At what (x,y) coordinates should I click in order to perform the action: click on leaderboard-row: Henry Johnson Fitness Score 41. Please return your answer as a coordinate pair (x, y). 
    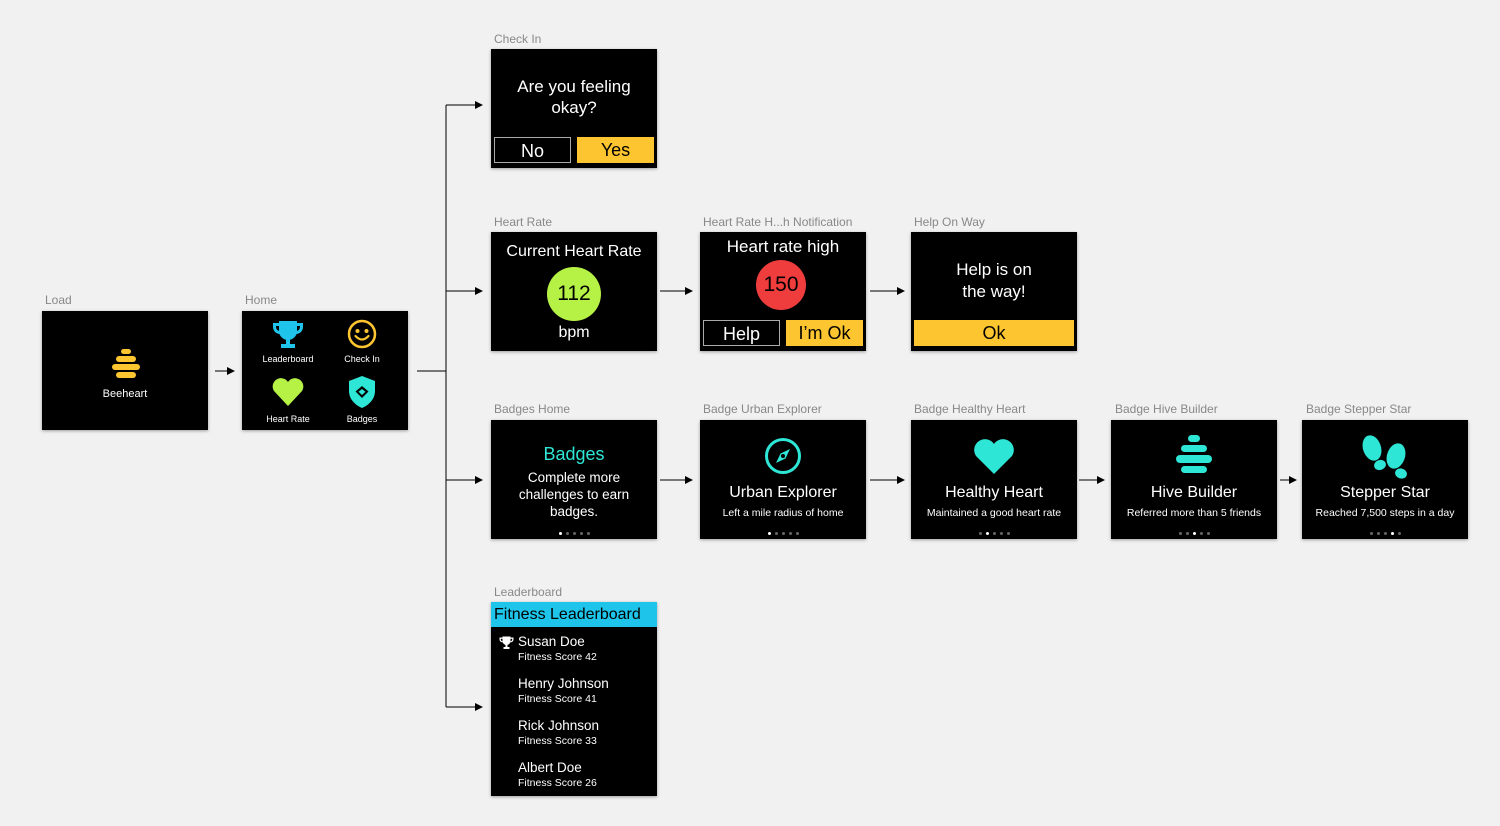
    Looking at the image, I should click on (563, 690).